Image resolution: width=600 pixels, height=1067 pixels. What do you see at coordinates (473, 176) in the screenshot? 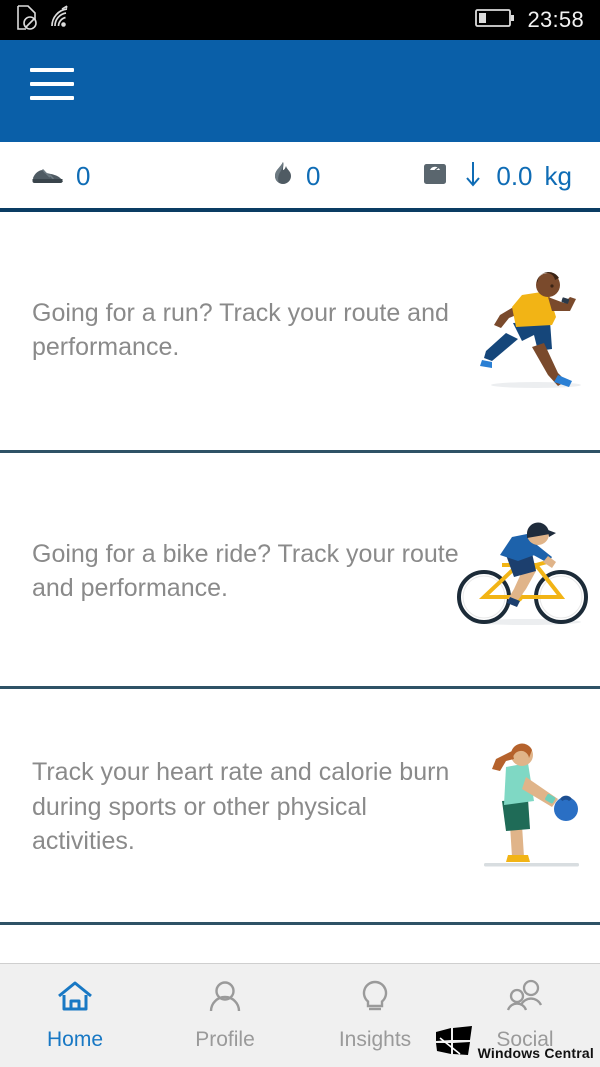
I see `down-arrow-icon` at bounding box center [473, 176].